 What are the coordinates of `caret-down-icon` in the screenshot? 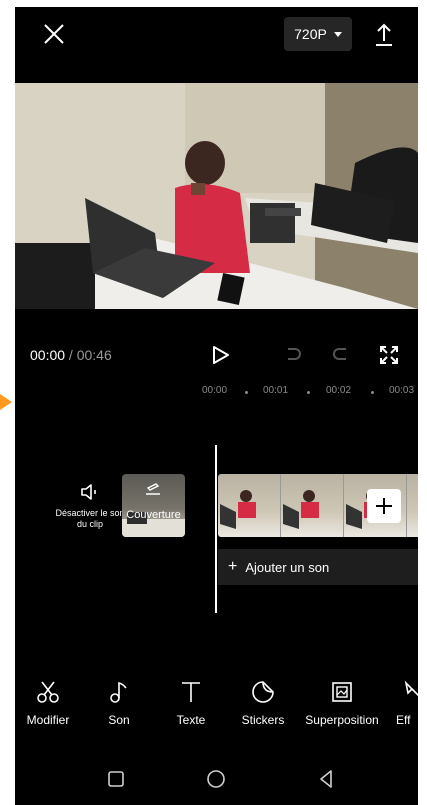 It's located at (337, 34).